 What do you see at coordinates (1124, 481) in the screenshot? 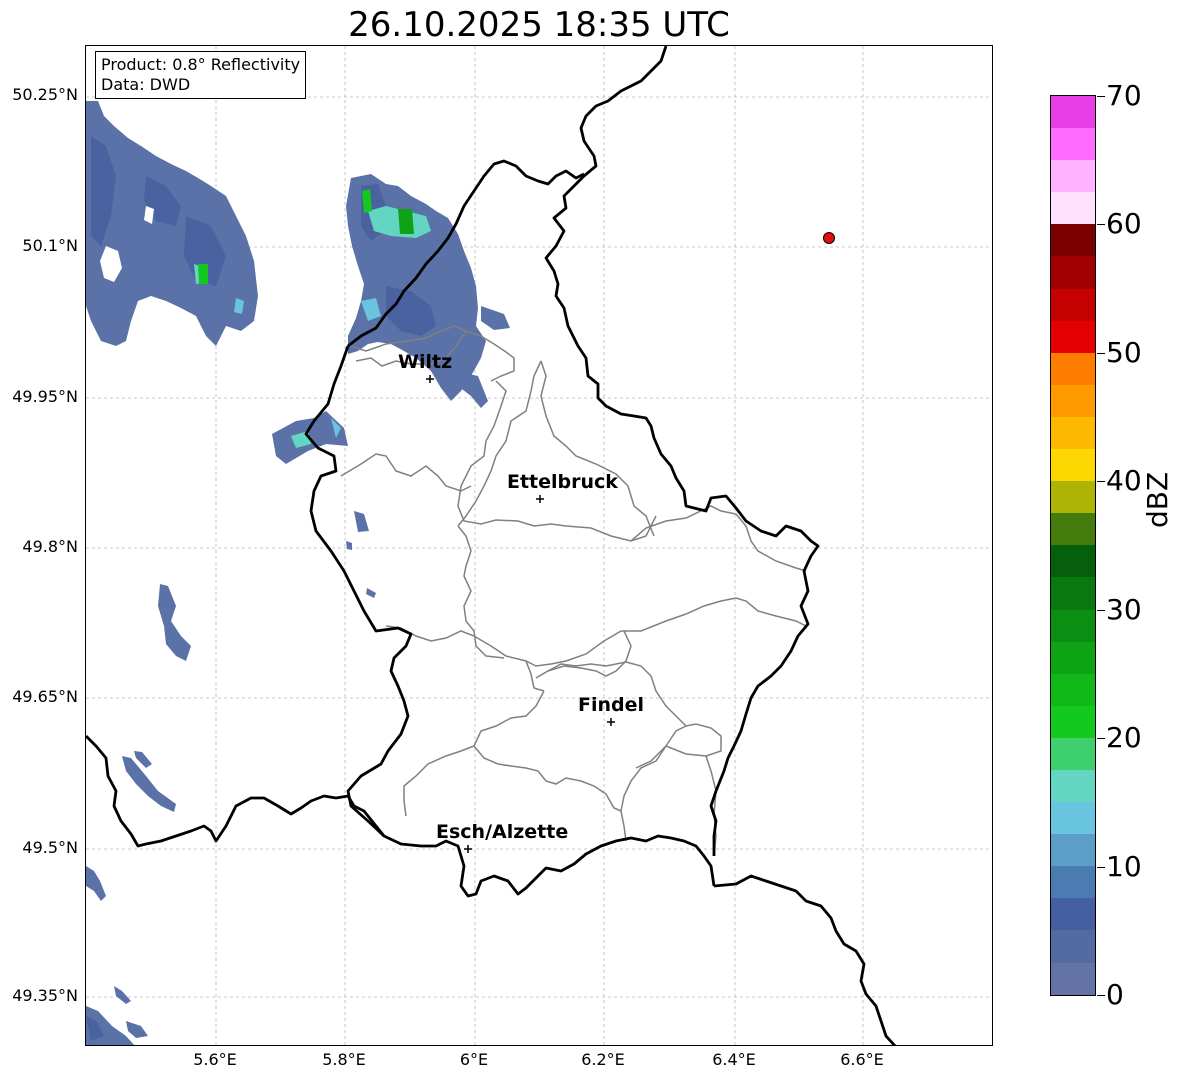
I see `colorbar-tick-label: 40` at bounding box center [1124, 481].